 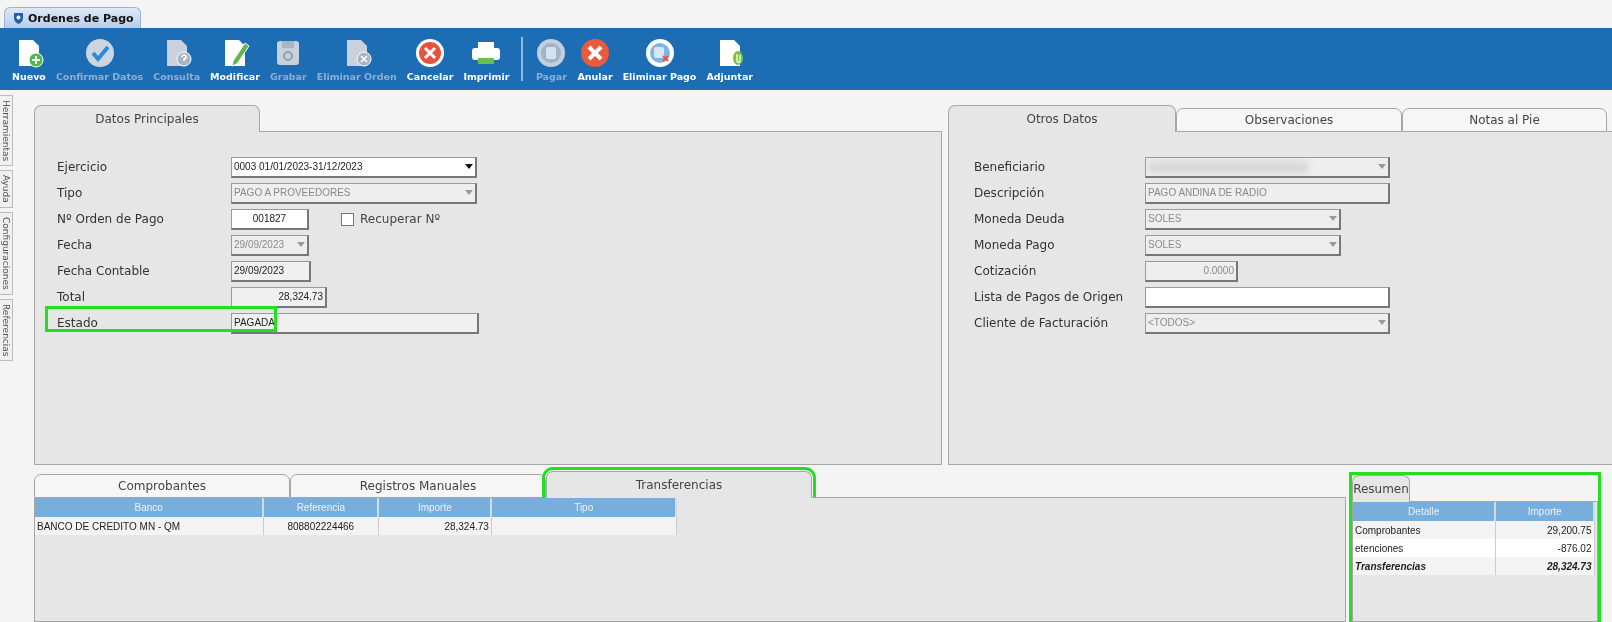 What do you see at coordinates (1289, 120) in the screenshot?
I see `tab: Observaciones` at bounding box center [1289, 120].